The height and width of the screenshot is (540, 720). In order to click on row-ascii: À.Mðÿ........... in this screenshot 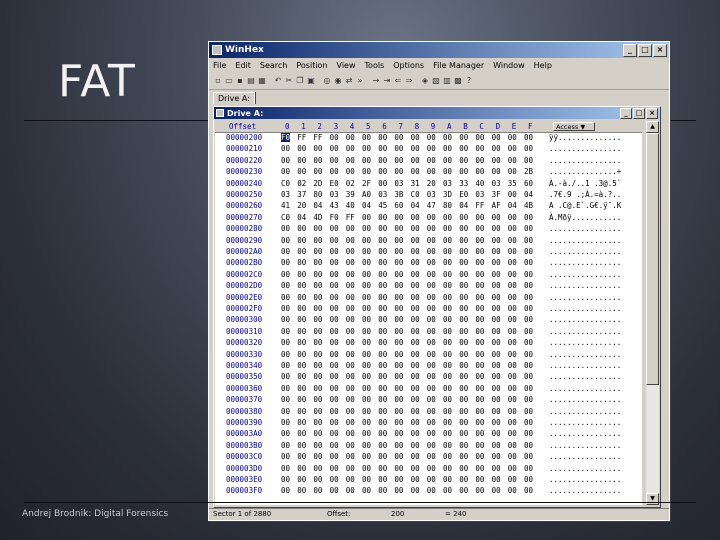, I will do `click(585, 217)`.